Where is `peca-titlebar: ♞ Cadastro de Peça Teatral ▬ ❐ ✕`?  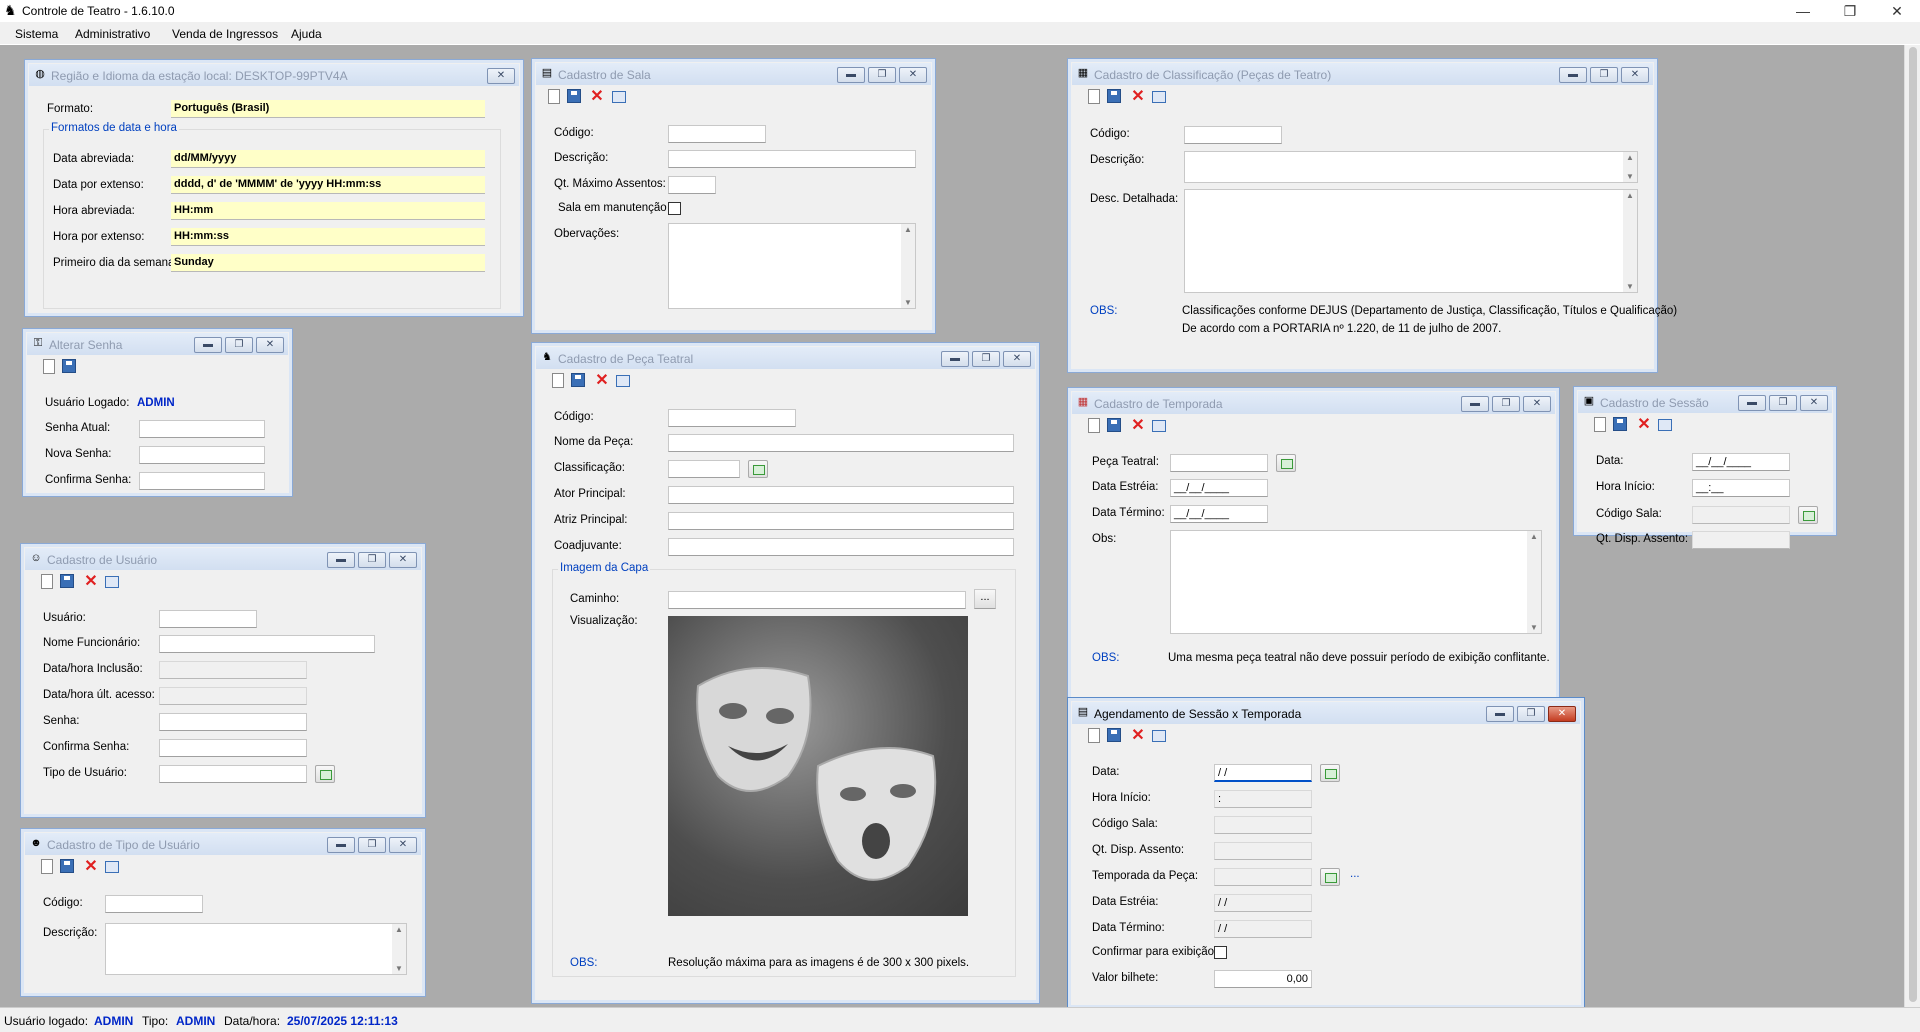 peca-titlebar: ♞ Cadastro de Peça Teatral ▬ ❐ ✕ is located at coordinates (785, 358).